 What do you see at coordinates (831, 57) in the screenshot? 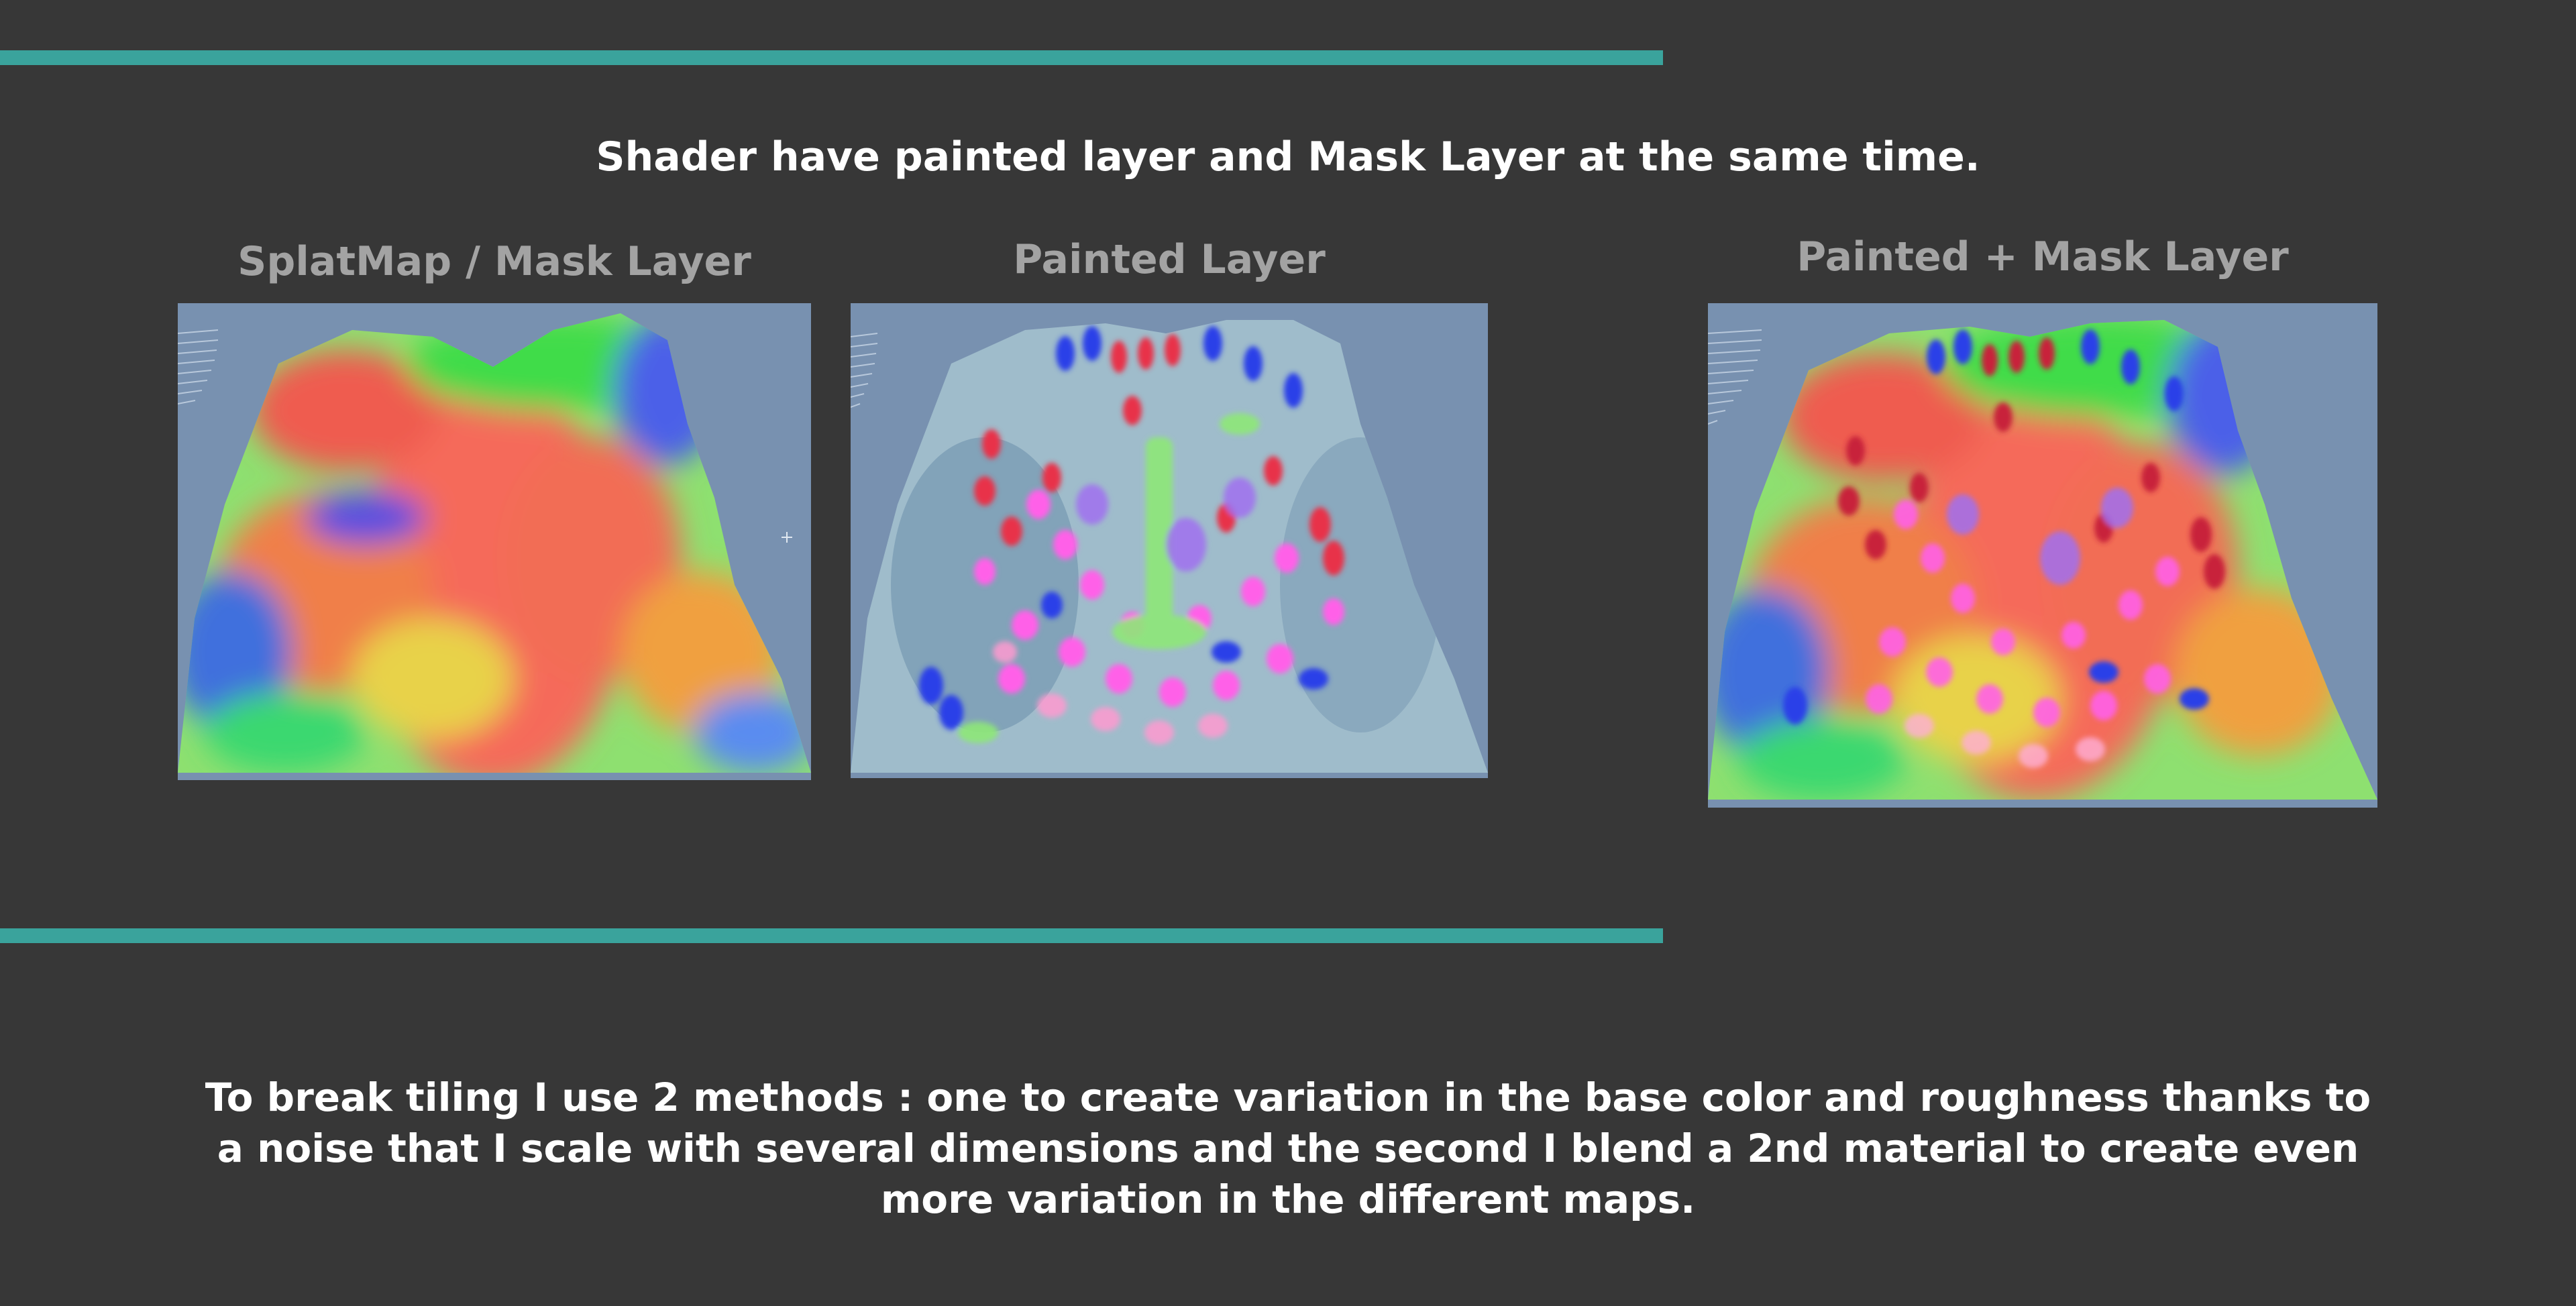
I see `top-divider` at bounding box center [831, 57].